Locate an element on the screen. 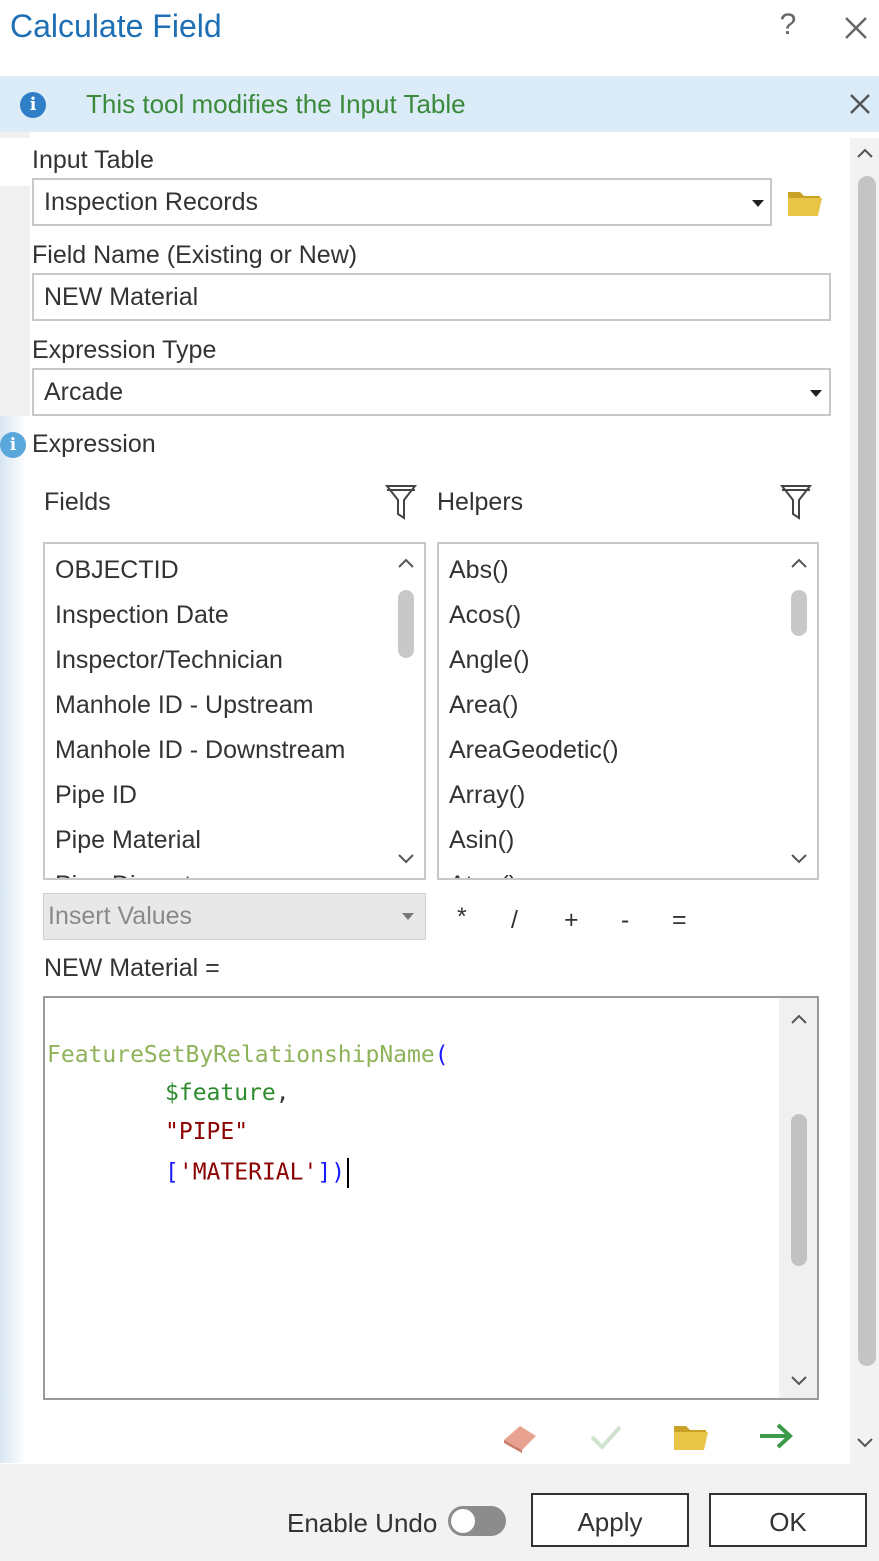 The height and width of the screenshot is (1561, 879). list-item: Inspector/Technician is located at coordinates (200, 664).